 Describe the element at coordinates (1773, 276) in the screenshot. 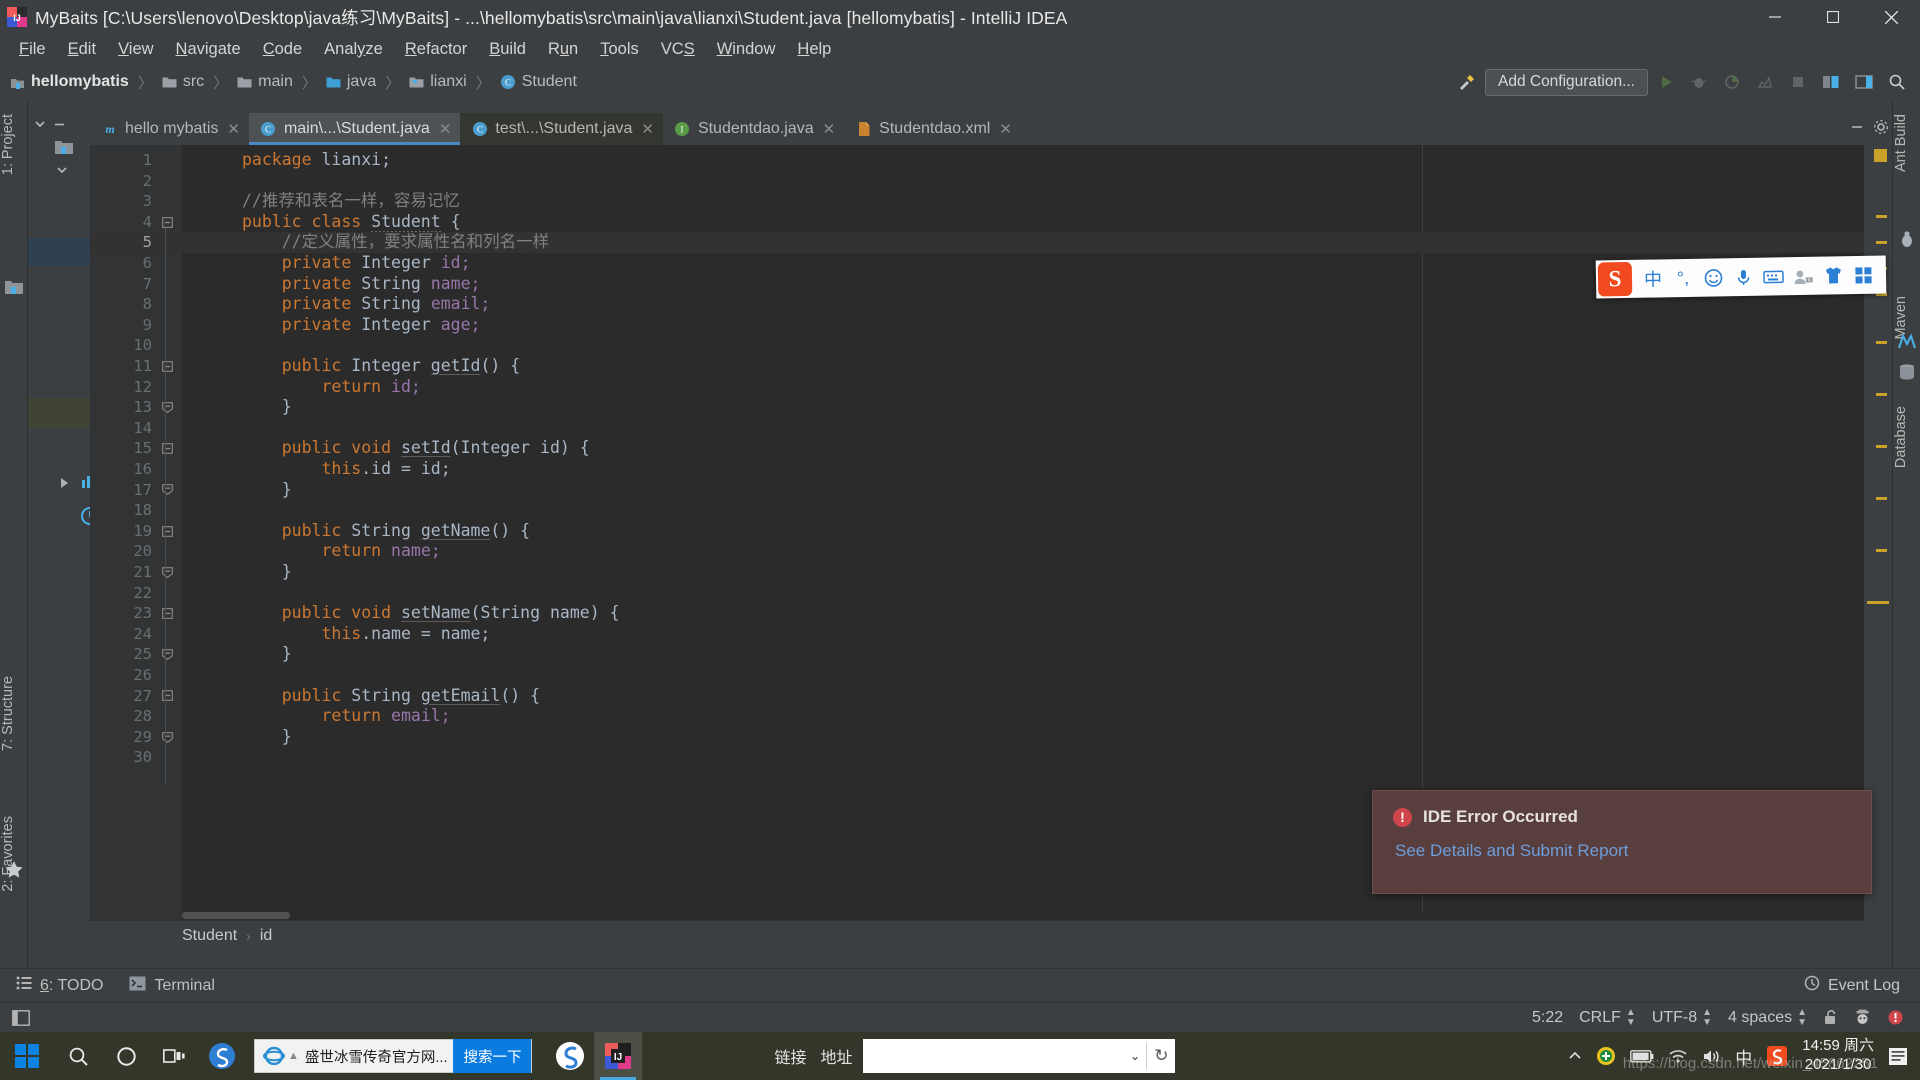

I see `ime-keyboard-icon` at that location.